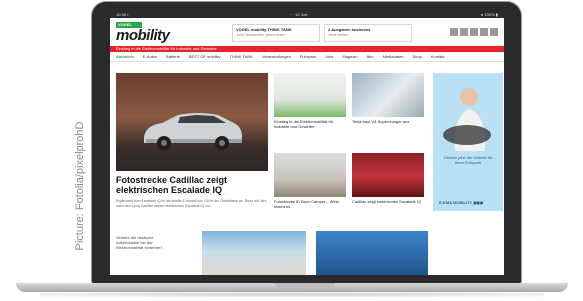 The height and width of the screenshot is (301, 583). I want to click on logo-name: mobility, so click(143, 35).